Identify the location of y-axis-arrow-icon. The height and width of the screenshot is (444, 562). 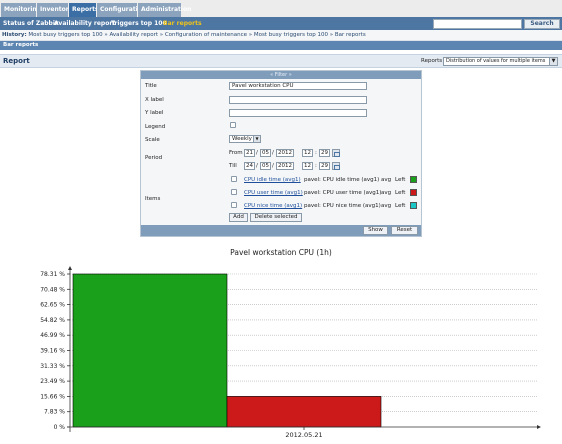
(70, 268).